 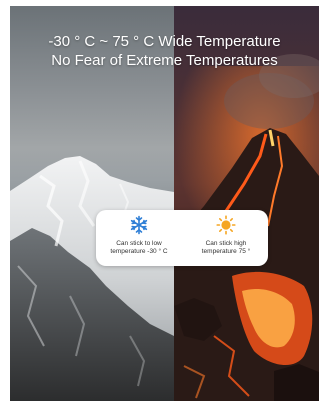 What do you see at coordinates (226, 251) in the screenshot?
I see `high-temperature-line-2: temperature 75 °` at bounding box center [226, 251].